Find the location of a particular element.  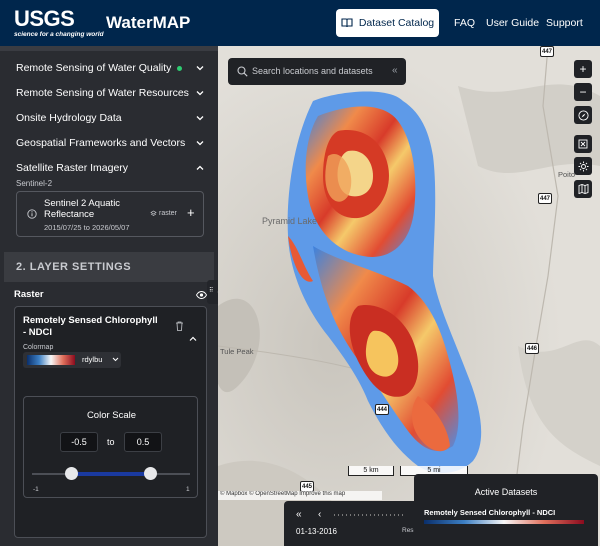

dataset-catalog-label: Dataset Catalog is located at coordinates (396, 23).